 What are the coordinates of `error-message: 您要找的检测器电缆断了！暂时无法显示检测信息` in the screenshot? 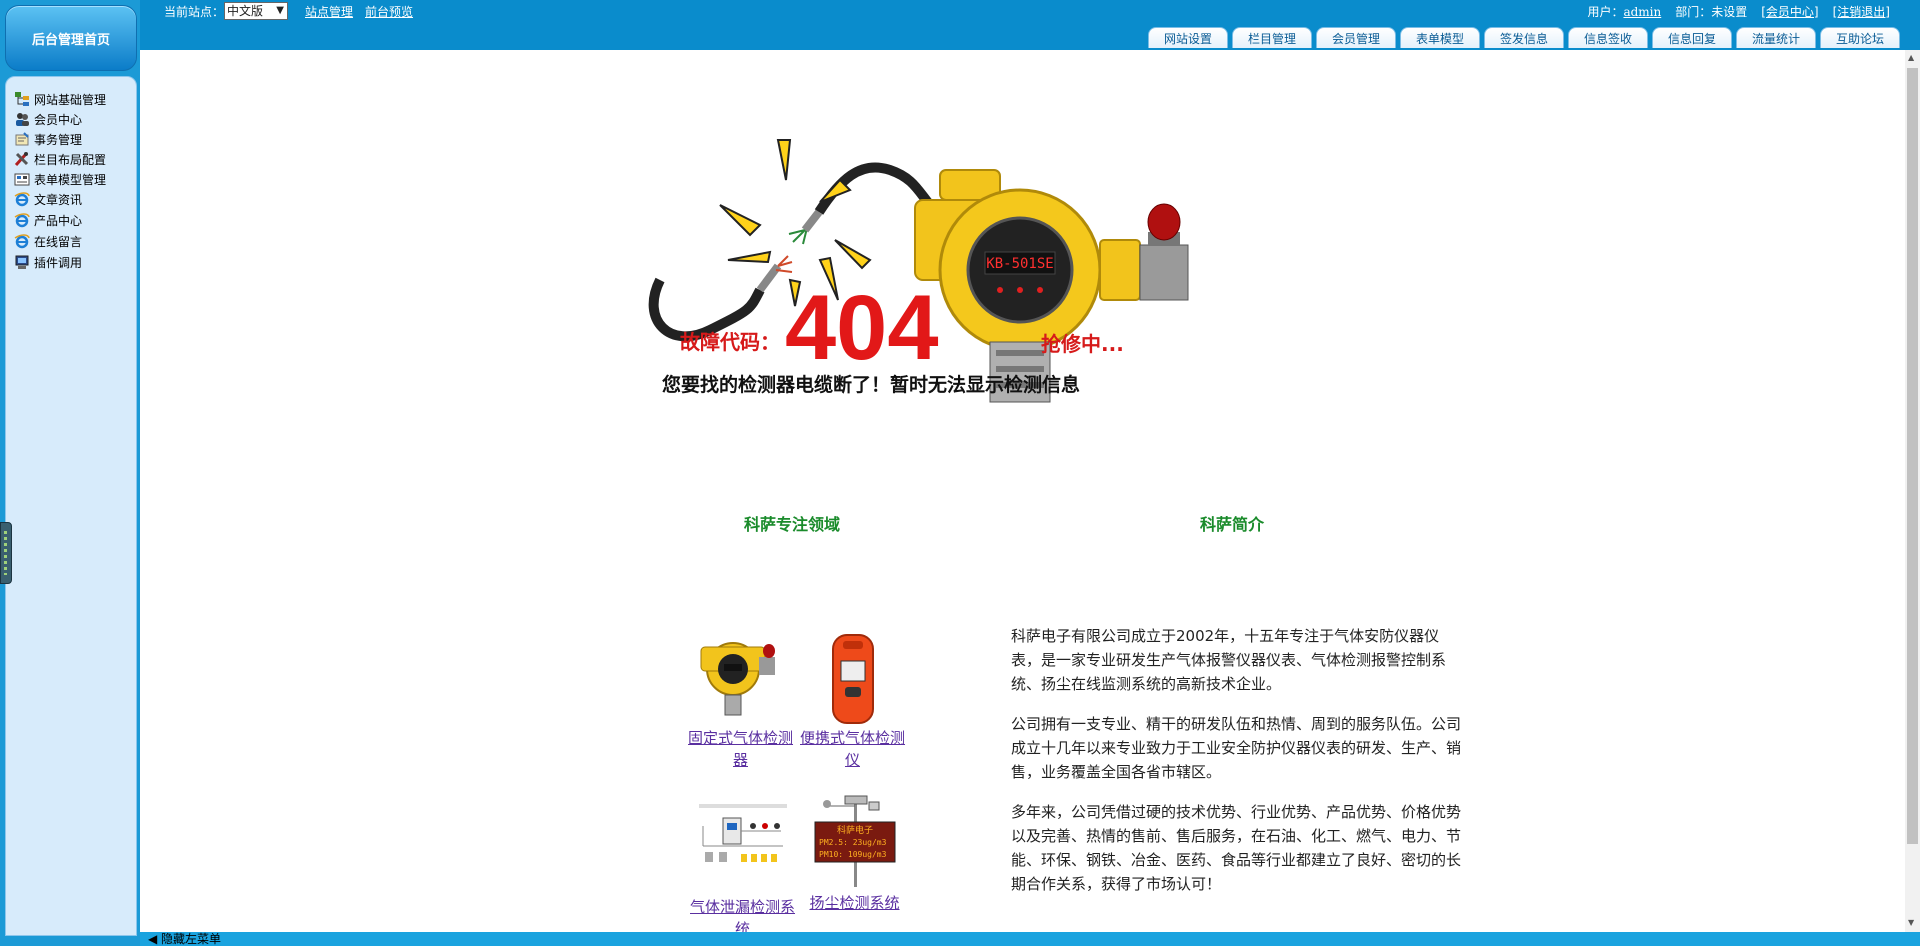 It's located at (871, 385).